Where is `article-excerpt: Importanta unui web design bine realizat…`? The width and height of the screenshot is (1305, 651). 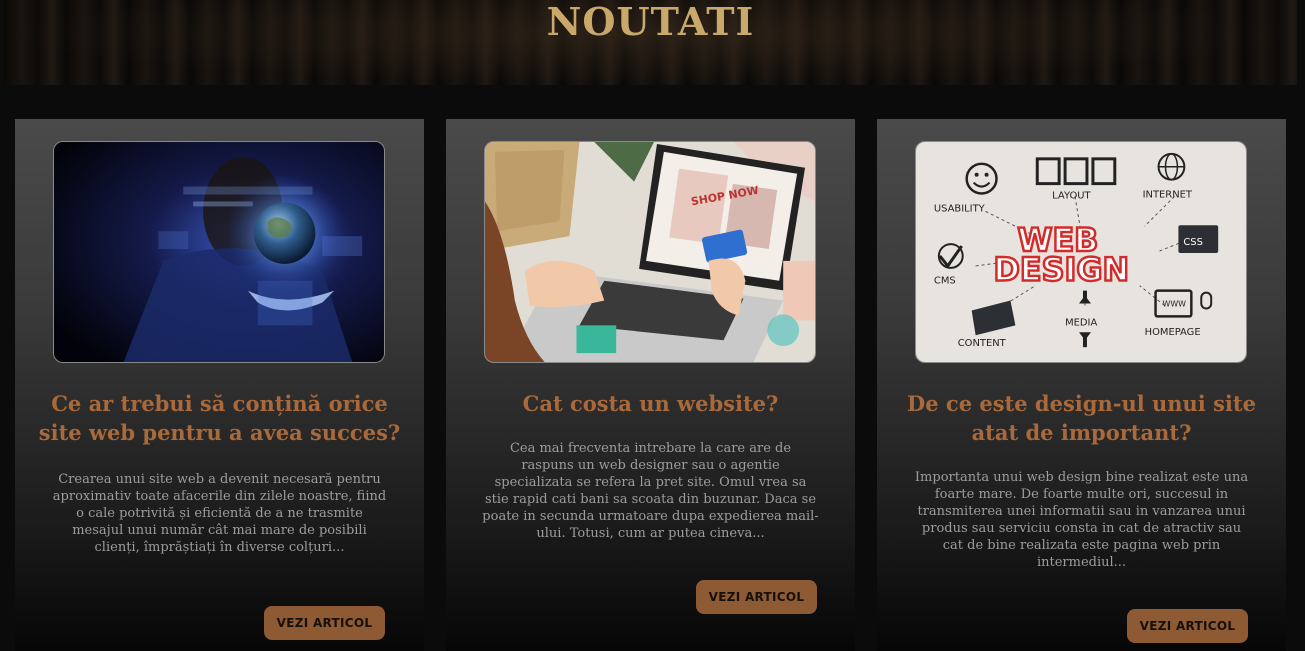
article-excerpt: Importanta unui web design bine realizat… is located at coordinates (1081, 520).